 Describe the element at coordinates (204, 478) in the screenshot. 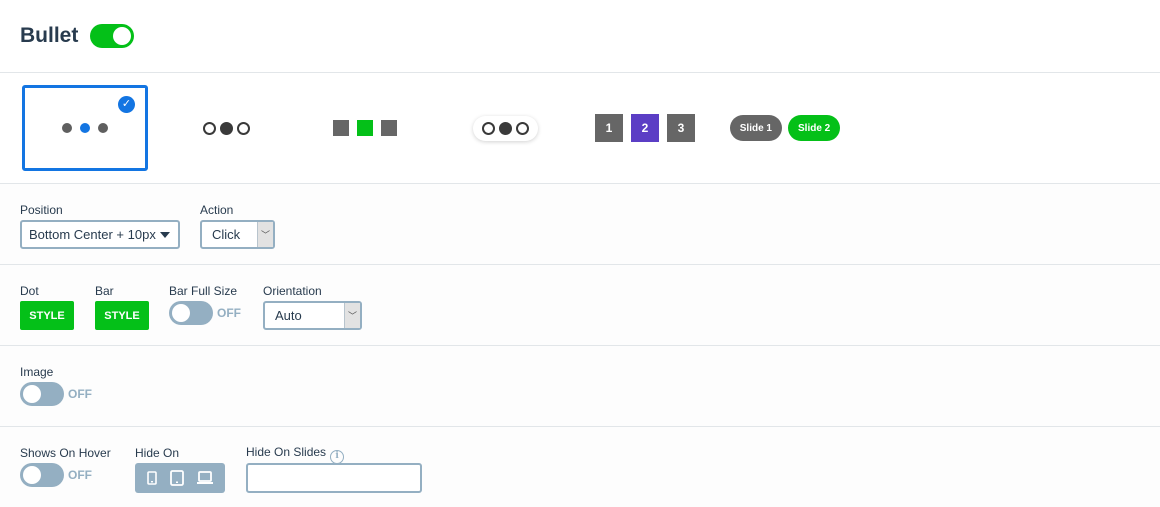

I see `desktop-icon` at that location.